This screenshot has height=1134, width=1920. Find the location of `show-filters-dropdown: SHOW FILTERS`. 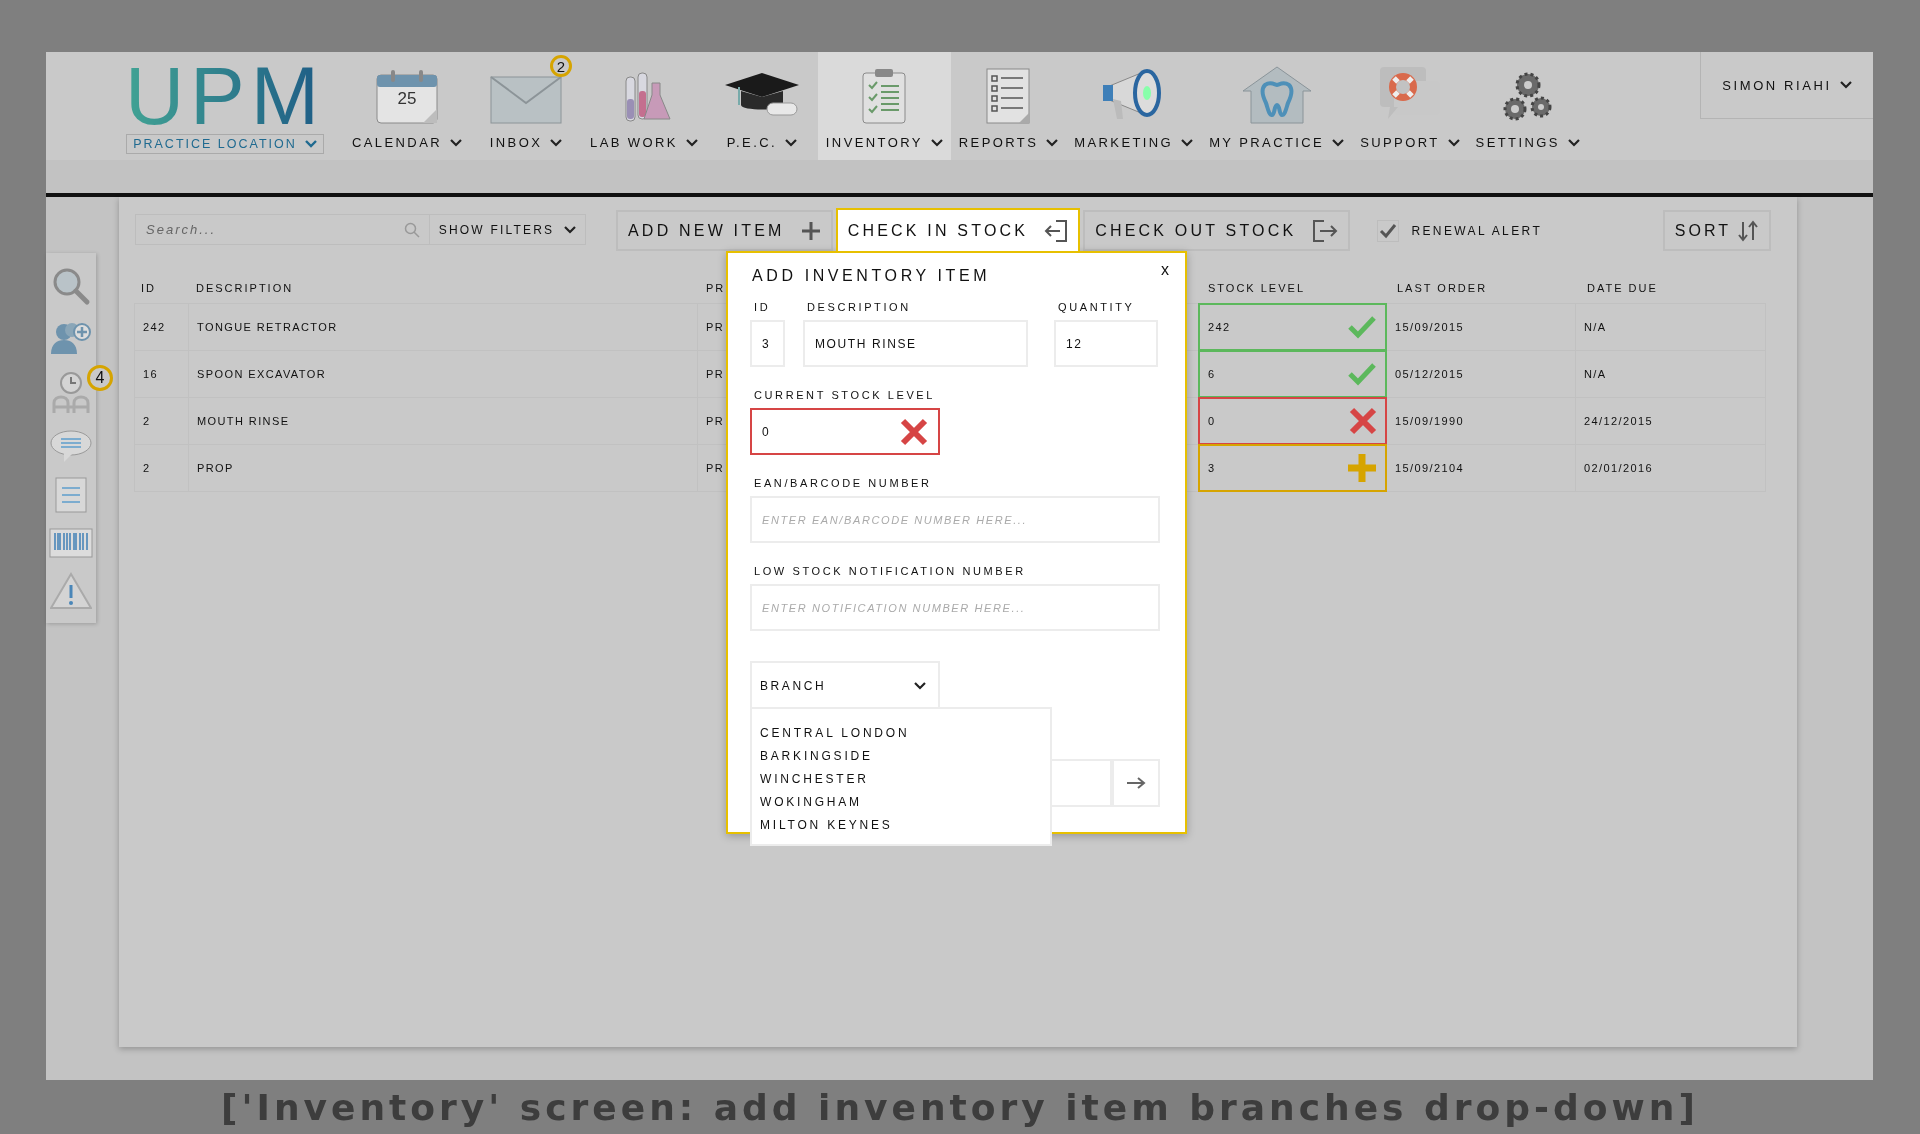

show-filters-dropdown: SHOW FILTERS is located at coordinates (508, 229).